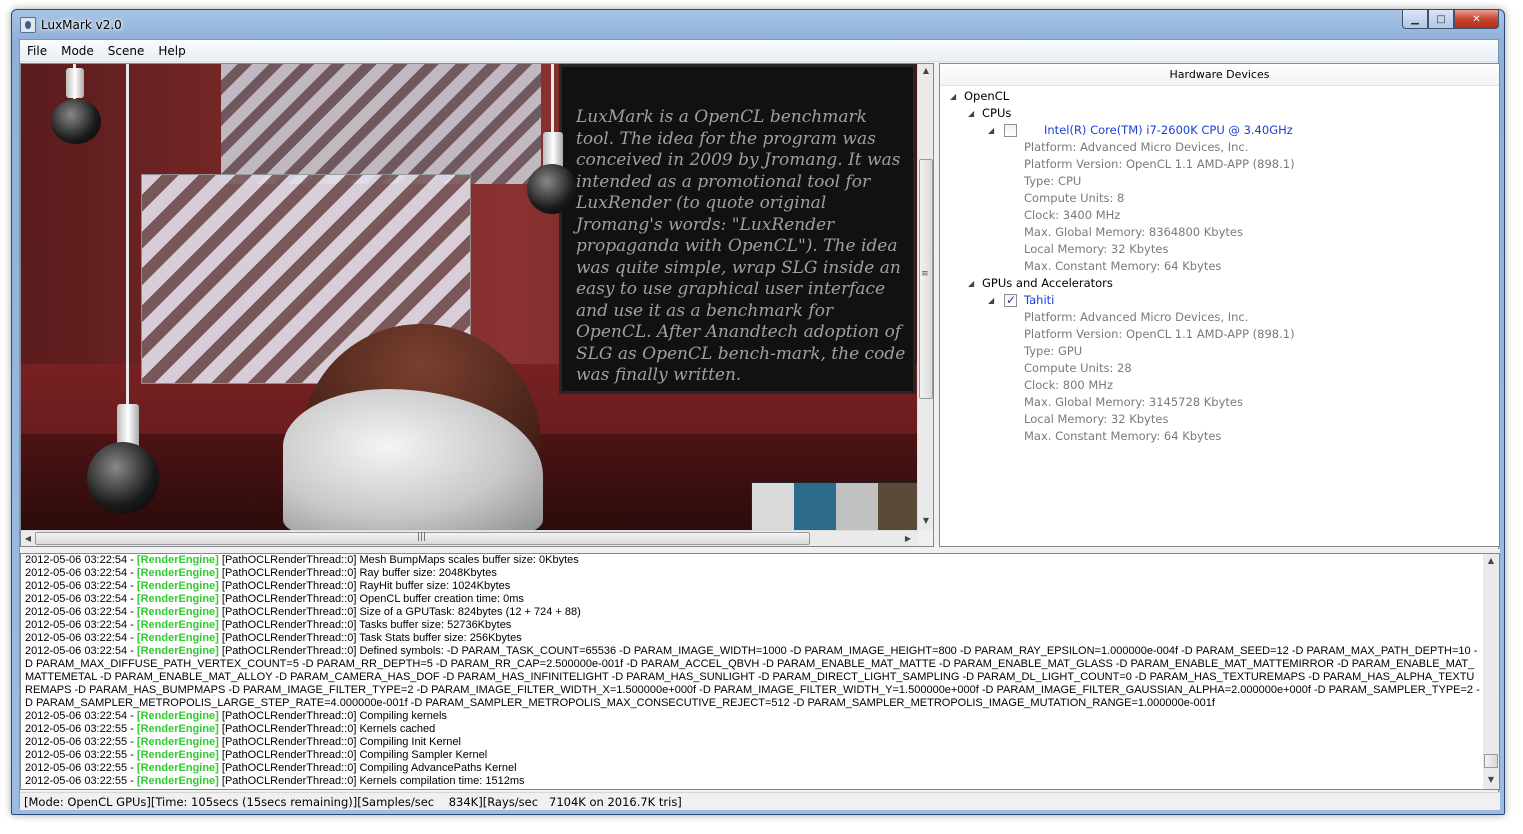  What do you see at coordinates (126, 51) in the screenshot?
I see `menu-scene: Scene` at bounding box center [126, 51].